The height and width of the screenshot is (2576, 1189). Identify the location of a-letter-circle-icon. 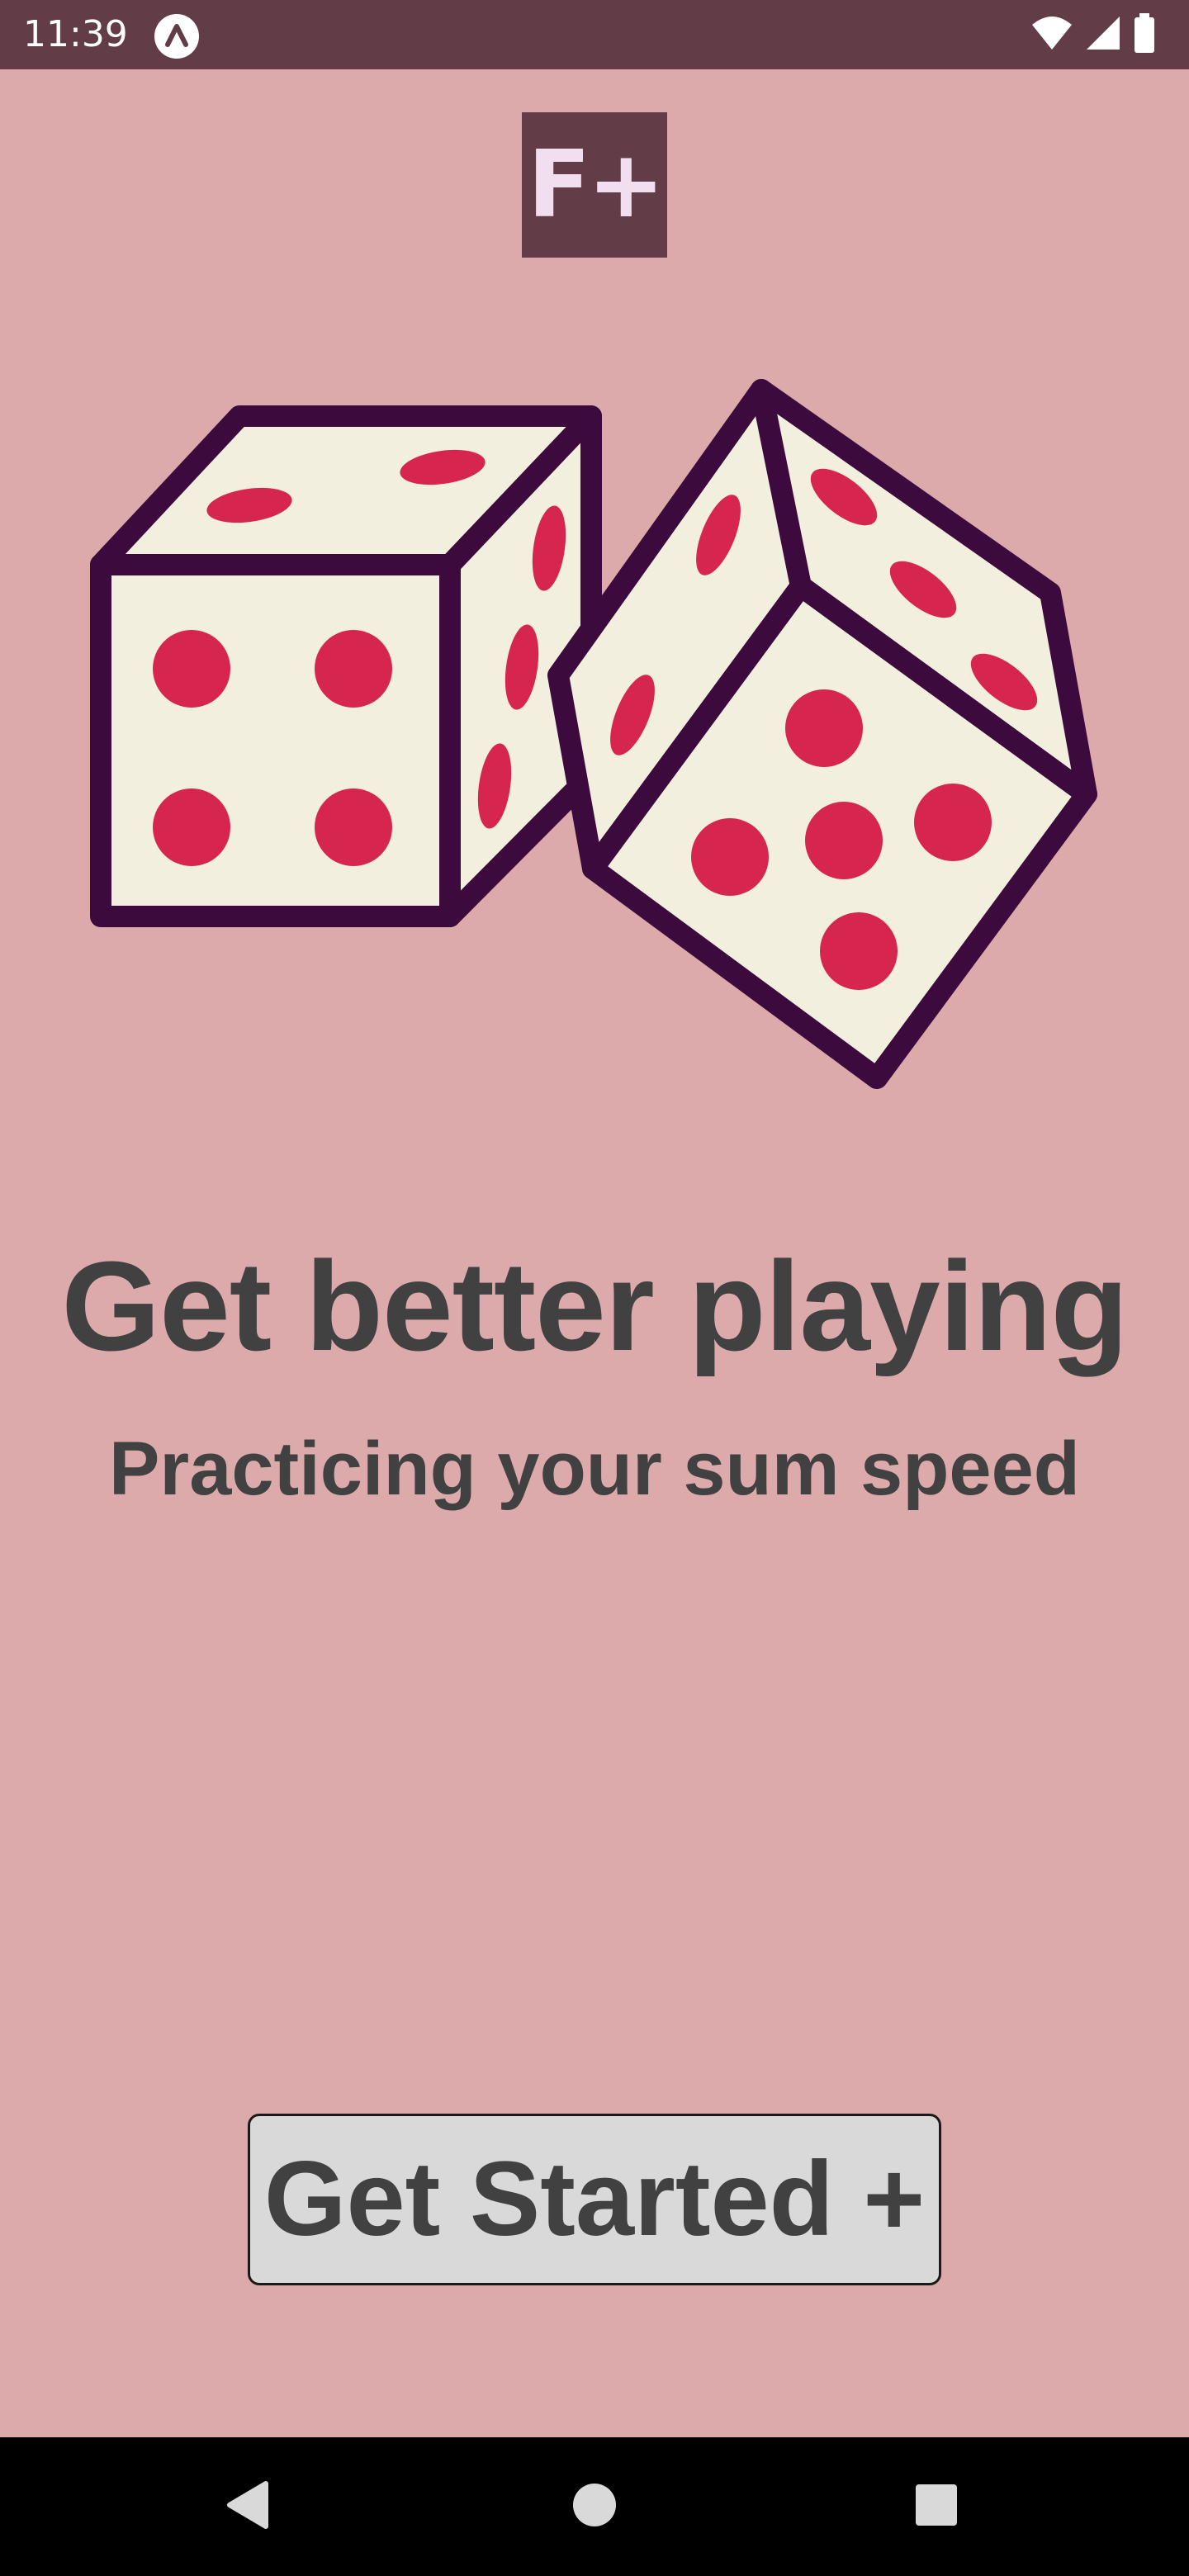
(177, 36).